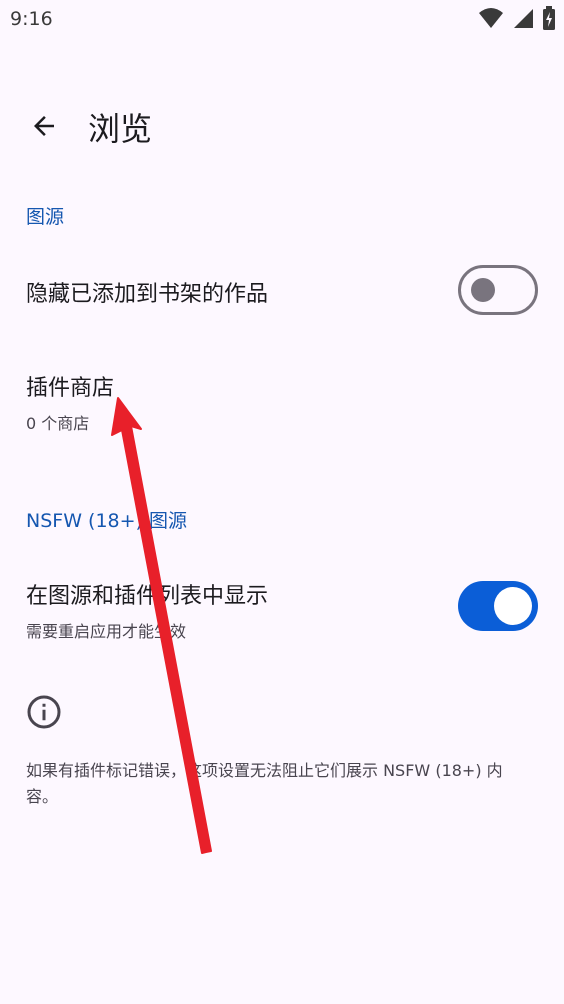  Describe the element at coordinates (44, 712) in the screenshot. I see `info-icon` at that location.